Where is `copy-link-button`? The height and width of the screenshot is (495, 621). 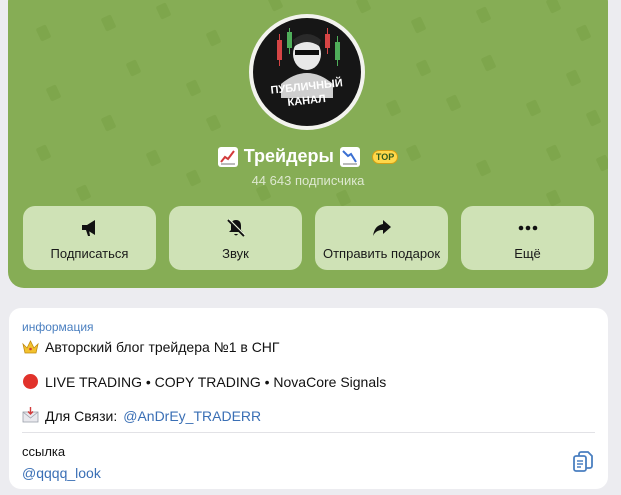
copy-link-button is located at coordinates (583, 462).